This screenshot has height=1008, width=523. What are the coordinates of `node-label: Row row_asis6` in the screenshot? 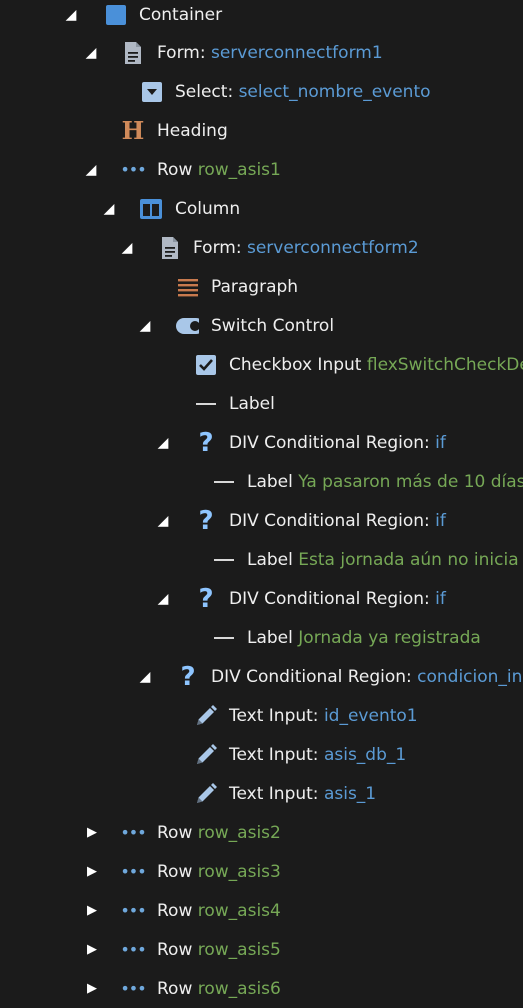 It's located at (219, 989).